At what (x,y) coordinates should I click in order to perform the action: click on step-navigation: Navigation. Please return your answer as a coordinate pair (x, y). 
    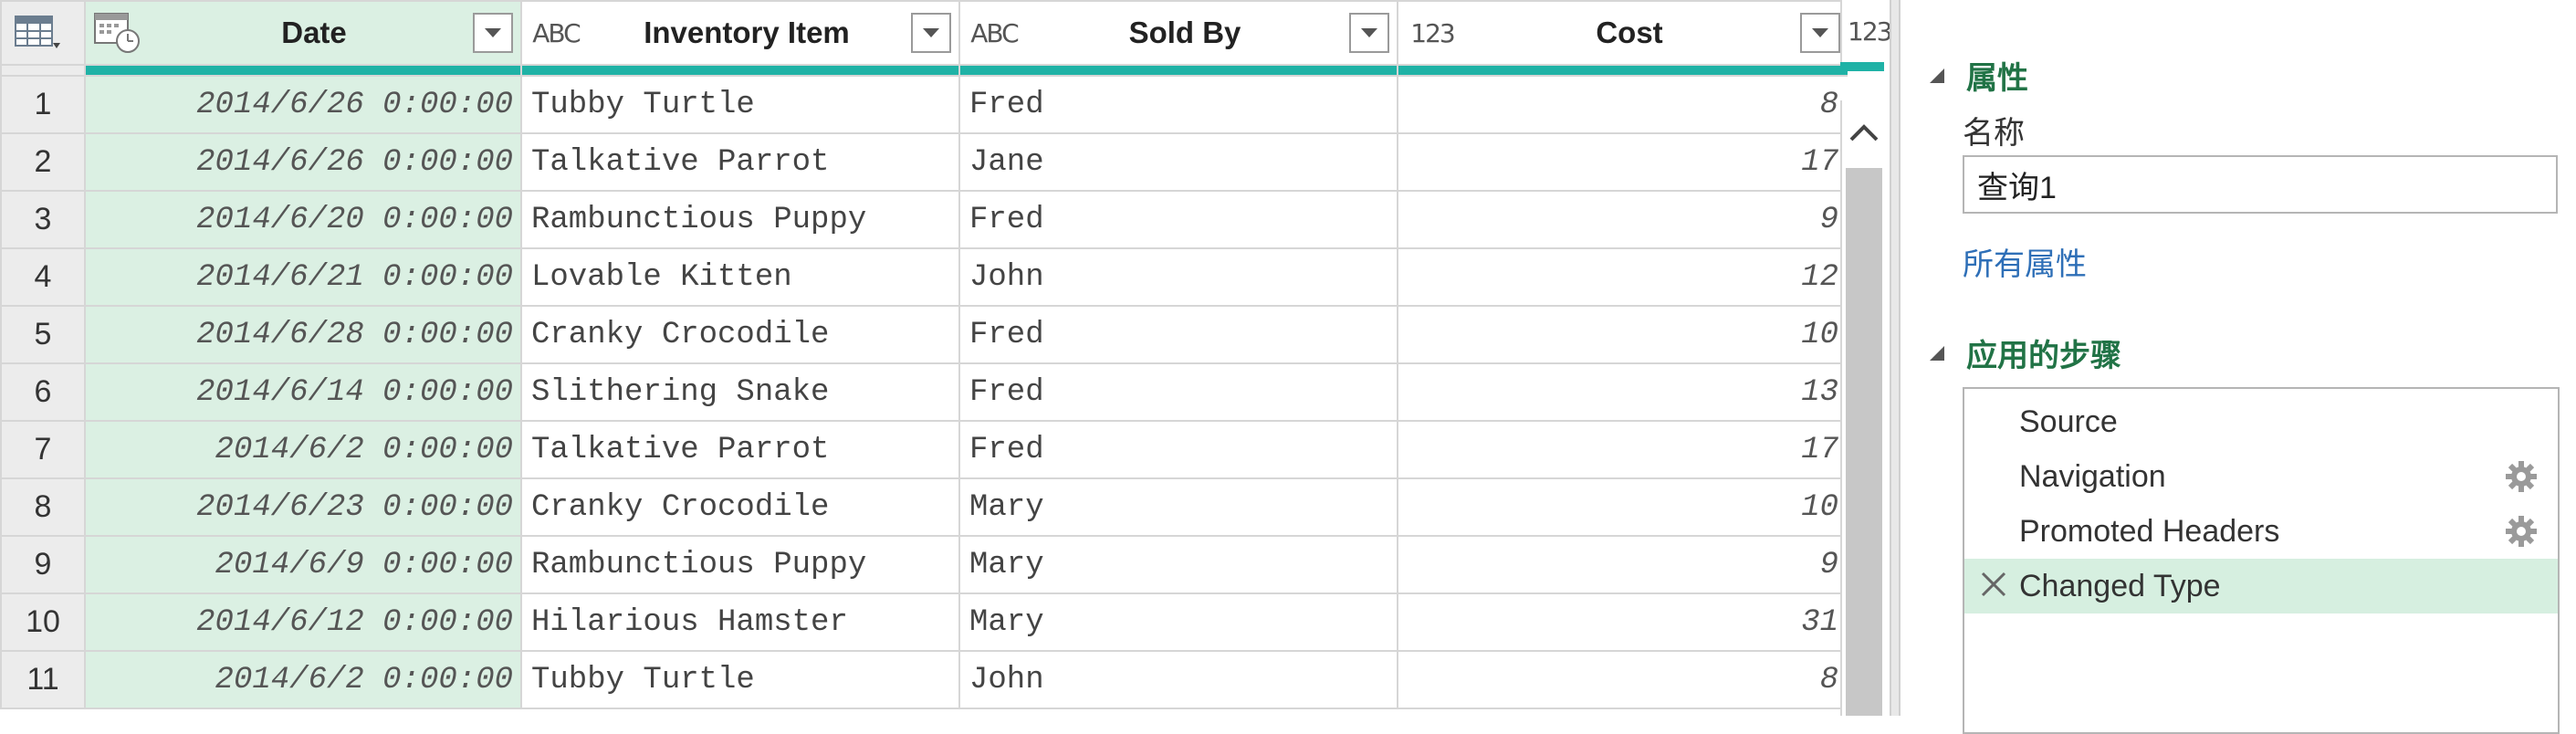
    Looking at the image, I should click on (2261, 477).